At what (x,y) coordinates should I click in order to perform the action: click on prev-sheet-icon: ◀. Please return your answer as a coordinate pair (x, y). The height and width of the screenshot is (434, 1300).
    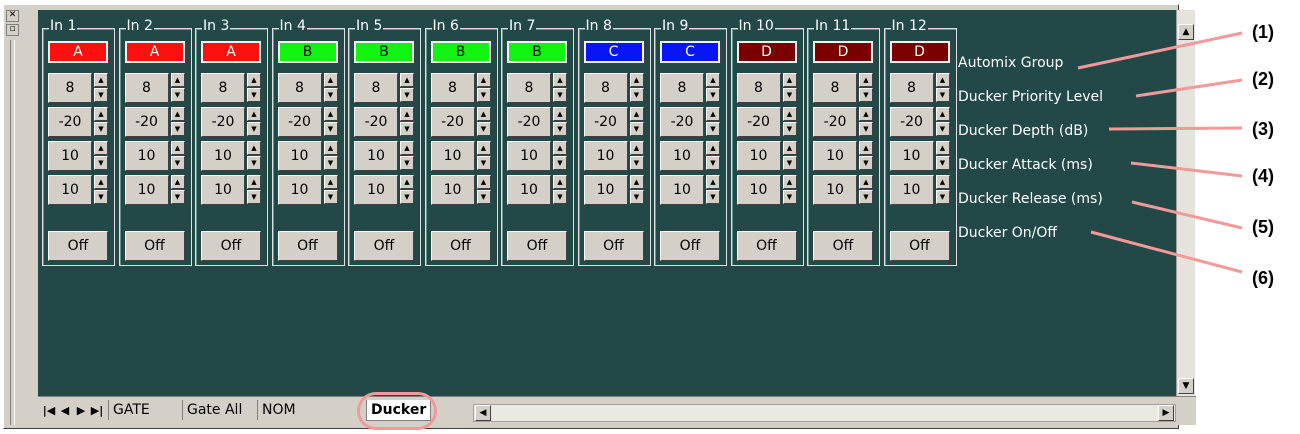
    Looking at the image, I should click on (65, 411).